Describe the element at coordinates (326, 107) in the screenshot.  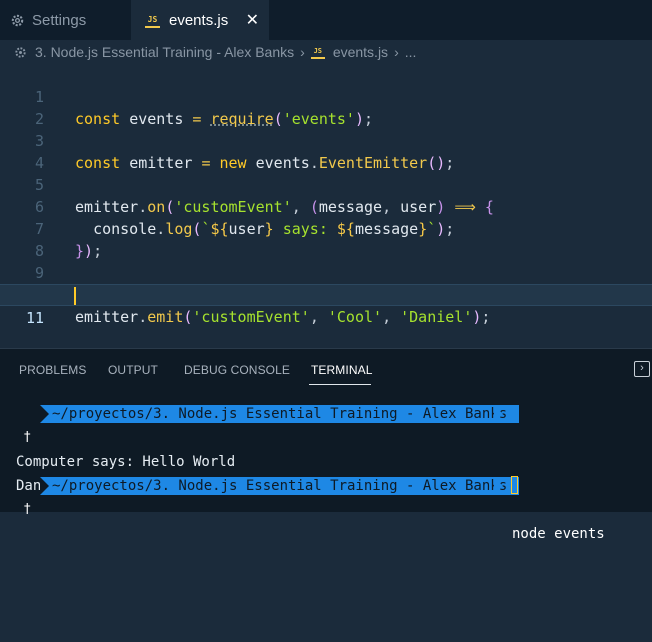
I see `code-line: 2` at that location.